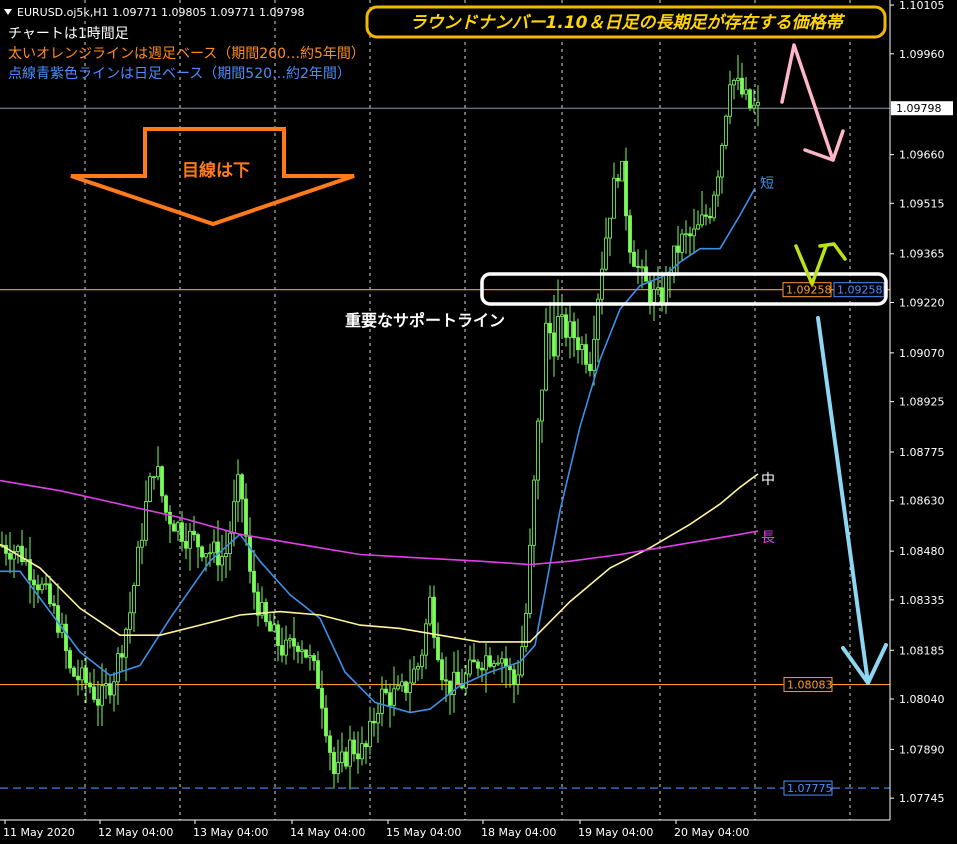 The image size is (957, 844). What do you see at coordinates (425, 320) in the screenshot?
I see `support-label: 重要なサポートライン` at bounding box center [425, 320].